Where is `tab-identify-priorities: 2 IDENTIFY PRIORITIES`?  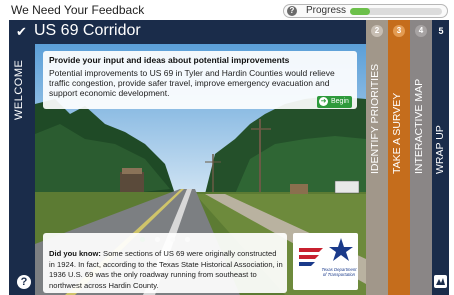
tab-identify-priorities: 2 IDENTIFY PRIORITIES is located at coordinates (377, 157).